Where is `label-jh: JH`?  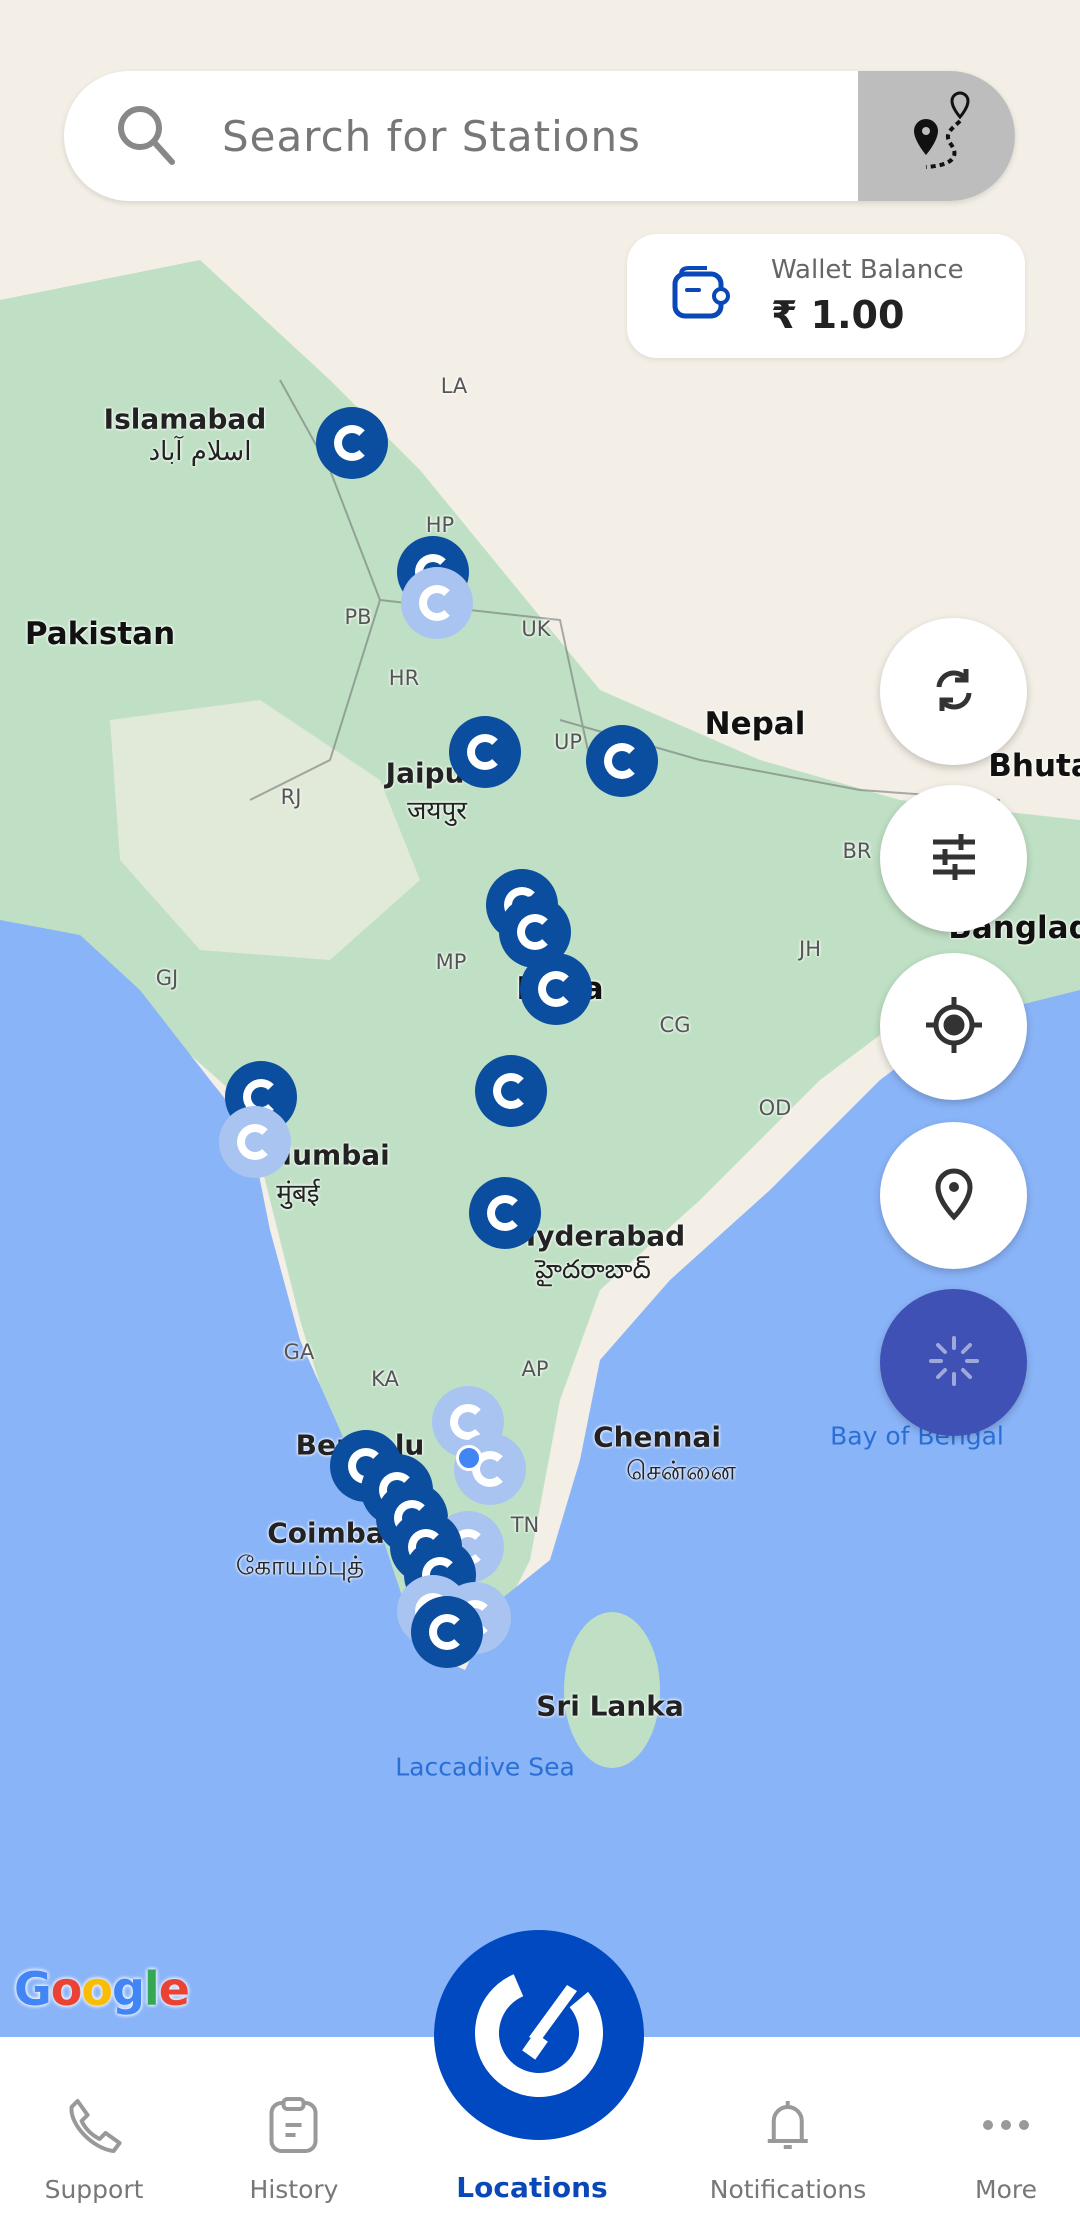 label-jh: JH is located at coordinates (810, 949).